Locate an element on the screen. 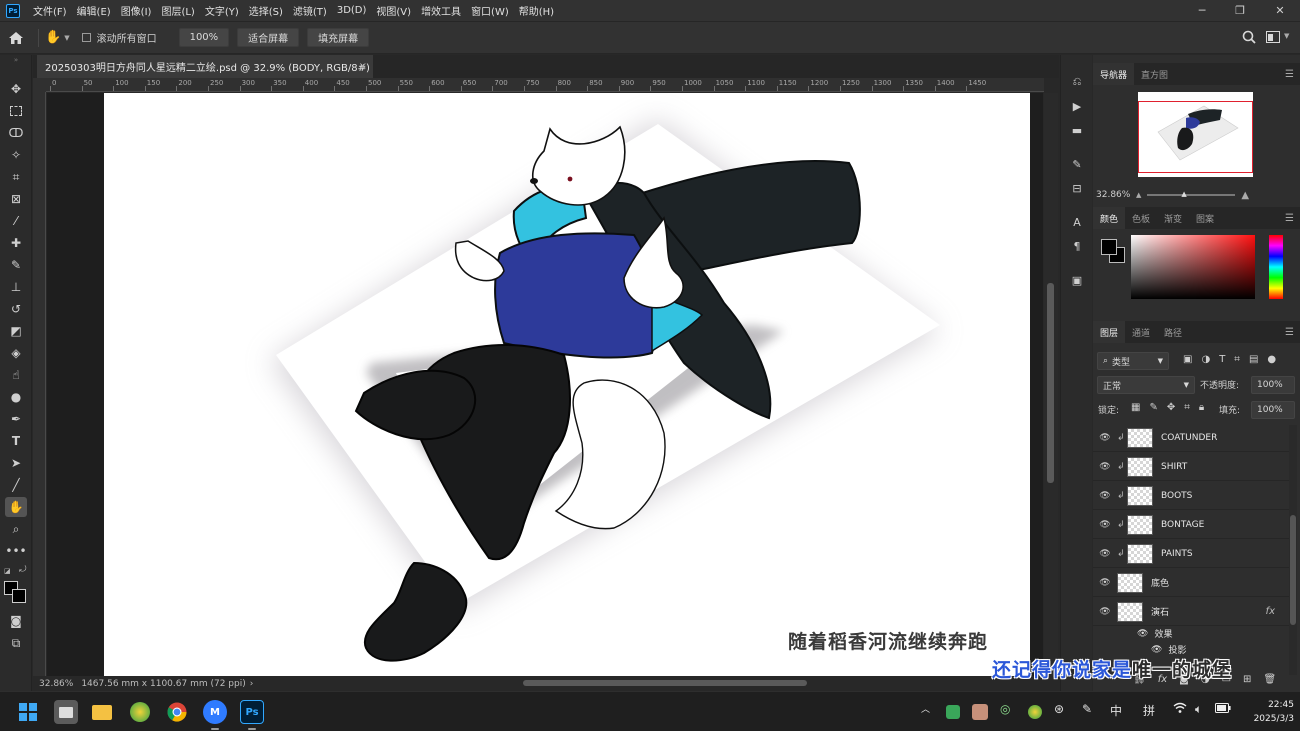 The height and width of the screenshot is (731, 1300). layer-name: PAINTS is located at coordinates (1177, 554).